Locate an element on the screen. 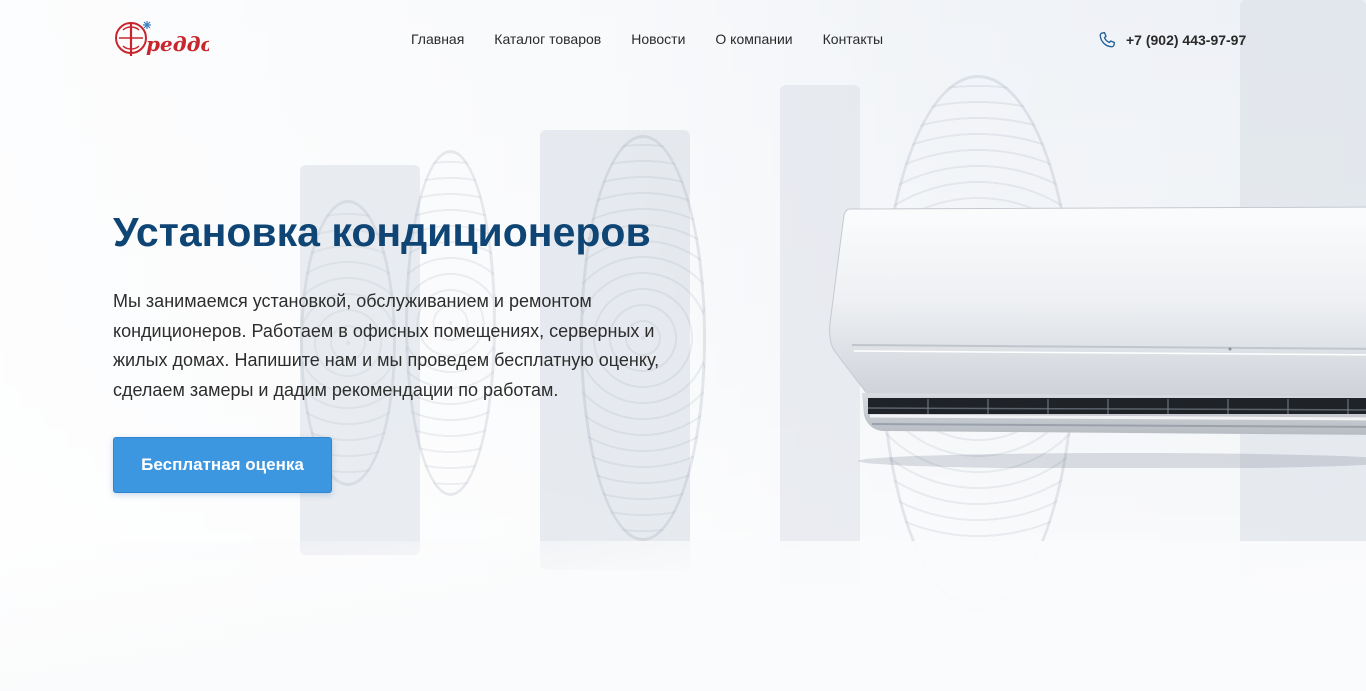 This screenshot has width=1366, height=691. nav-item-news: Новости is located at coordinates (658, 39).